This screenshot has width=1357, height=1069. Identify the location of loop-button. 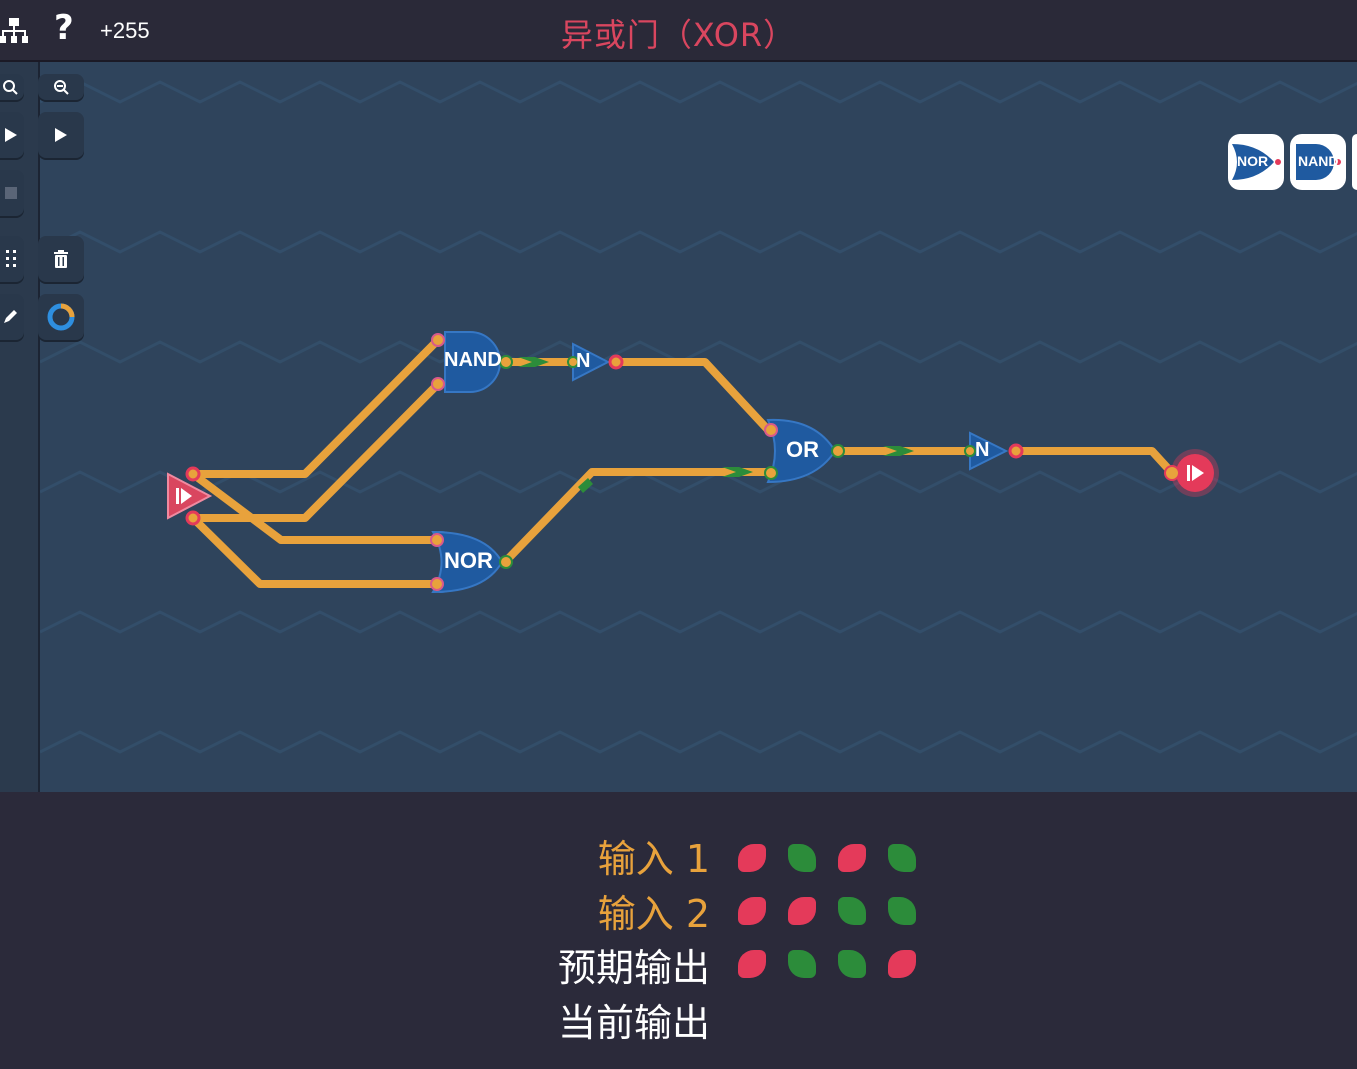
(61, 317).